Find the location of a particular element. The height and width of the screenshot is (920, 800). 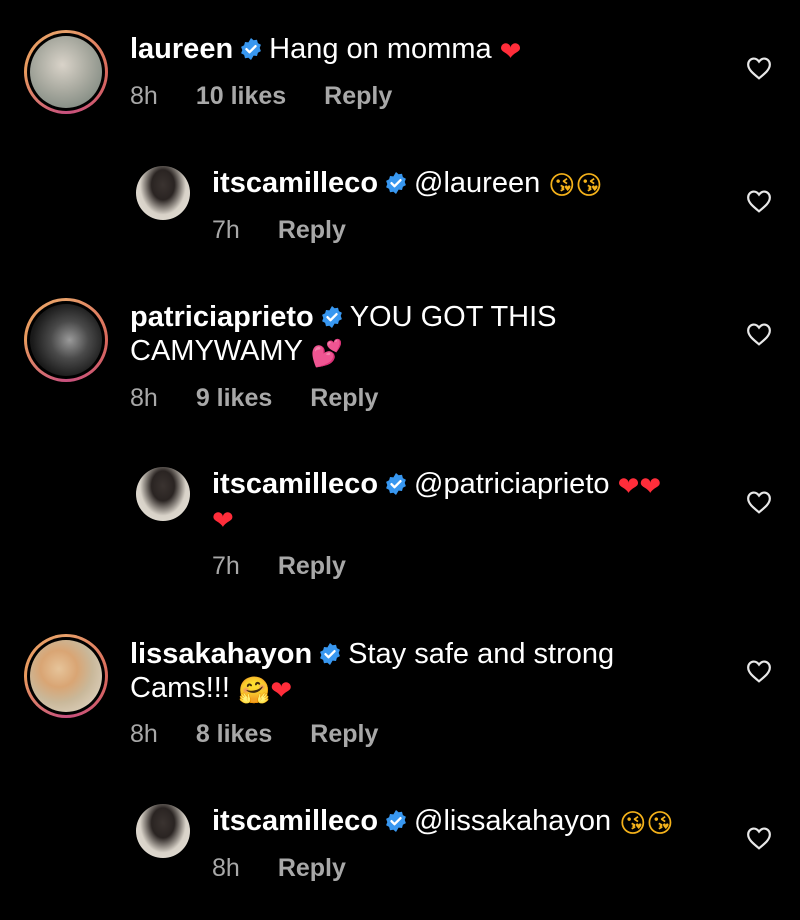

likes-count: 10 likes is located at coordinates (241, 96).